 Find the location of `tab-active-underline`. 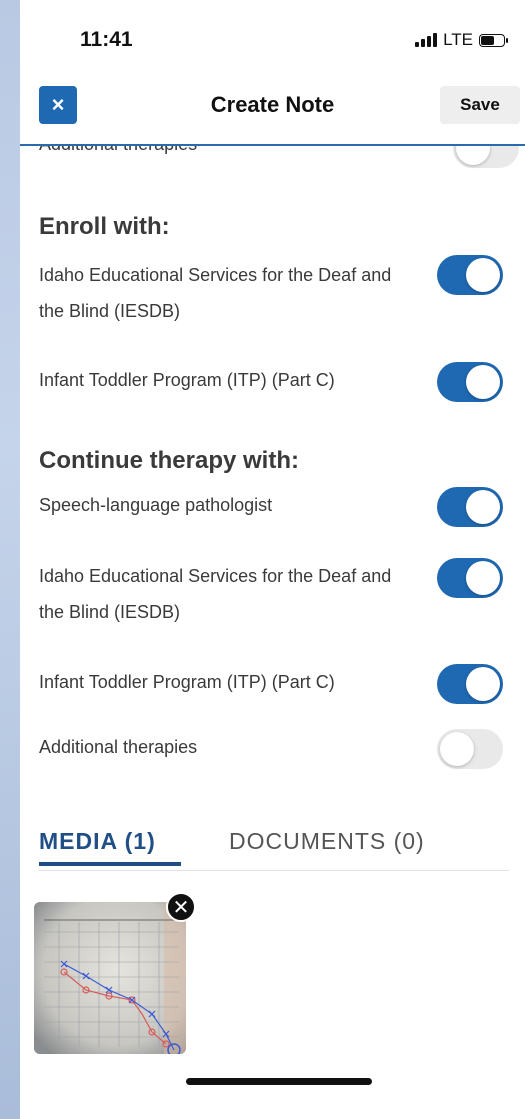

tab-active-underline is located at coordinates (110, 864).